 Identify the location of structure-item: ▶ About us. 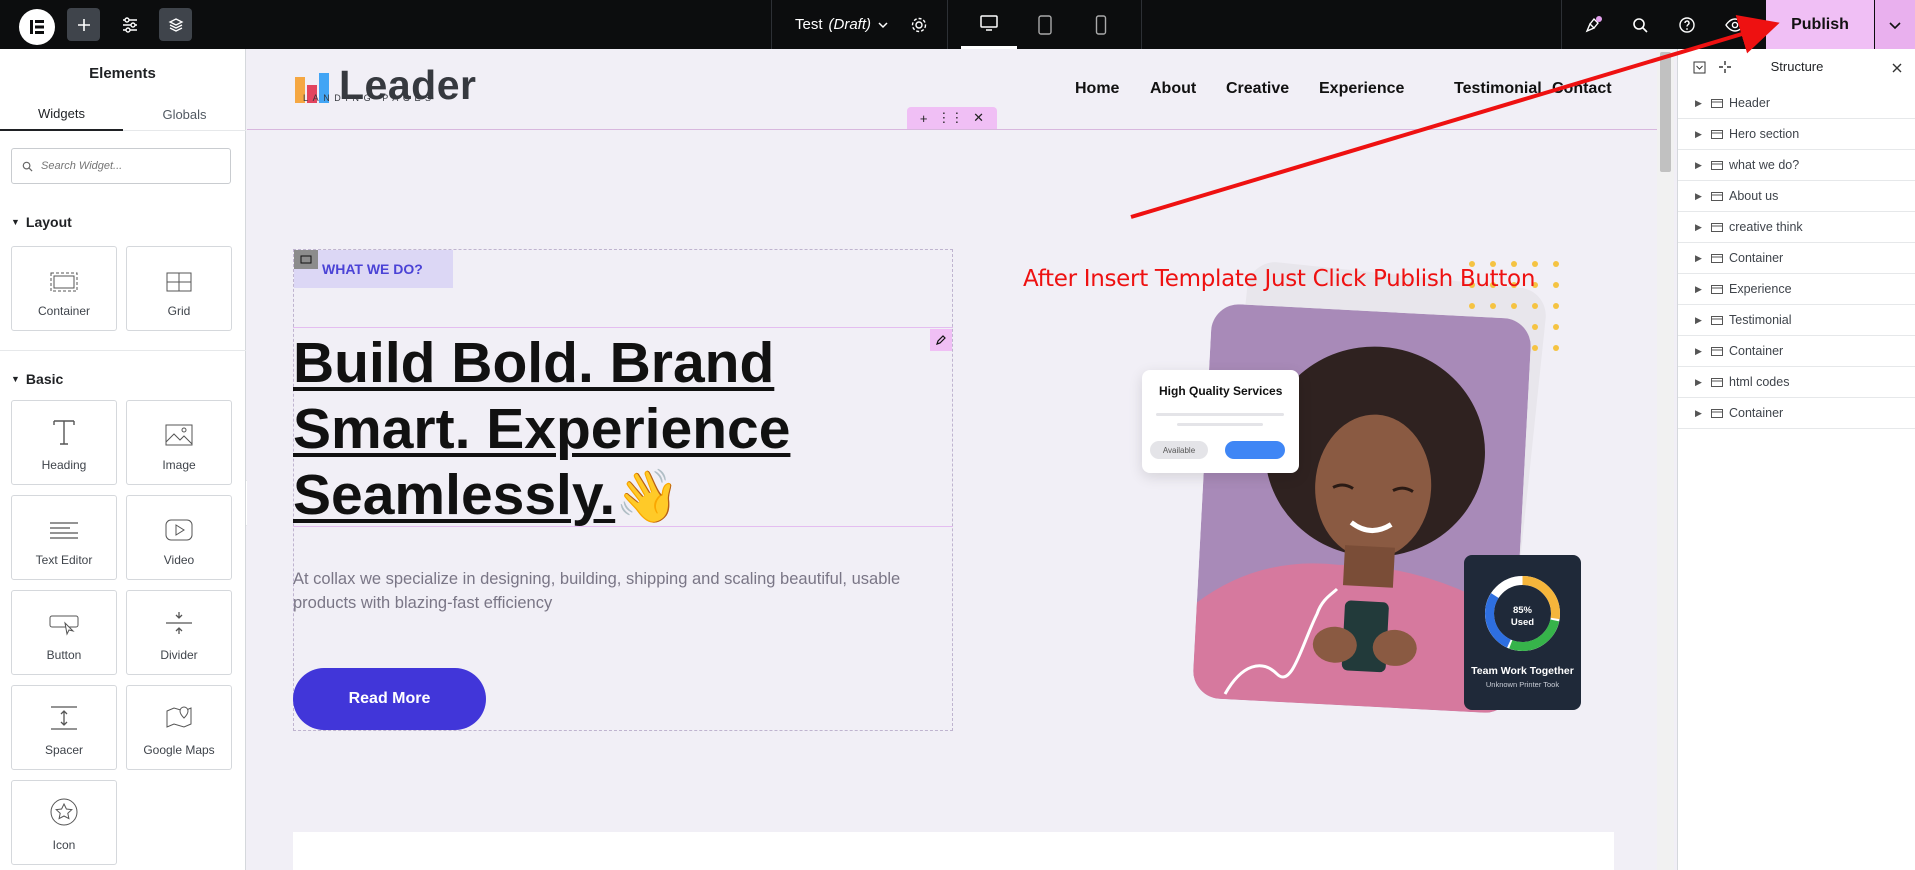
(1796, 196).